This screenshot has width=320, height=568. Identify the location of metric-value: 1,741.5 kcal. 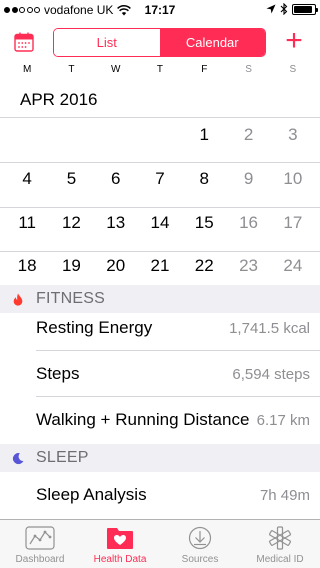
(269, 328).